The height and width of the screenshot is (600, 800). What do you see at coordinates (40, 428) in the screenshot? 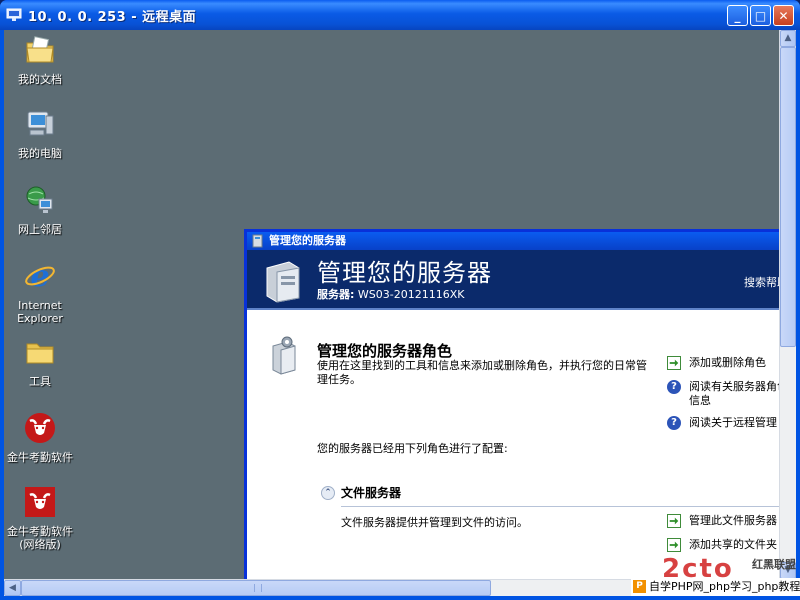
I see `bull-app-icon` at bounding box center [40, 428].